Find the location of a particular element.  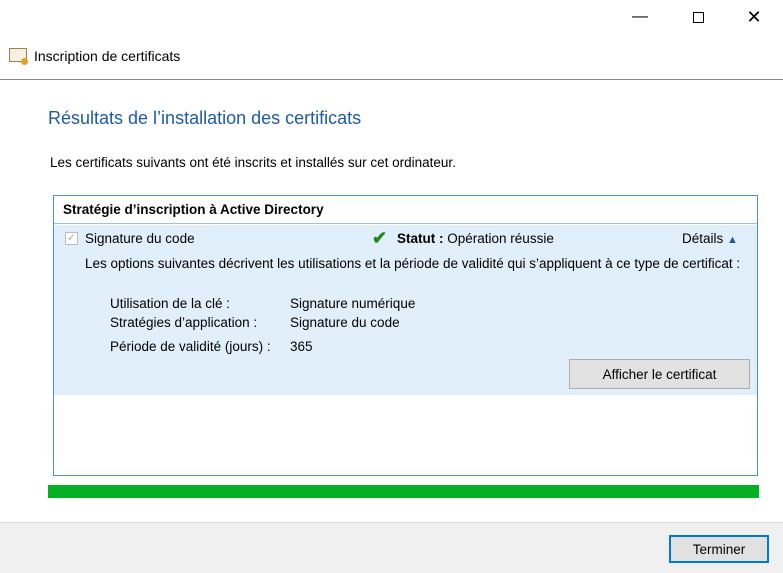

minimize-button: — is located at coordinates (640, 17).